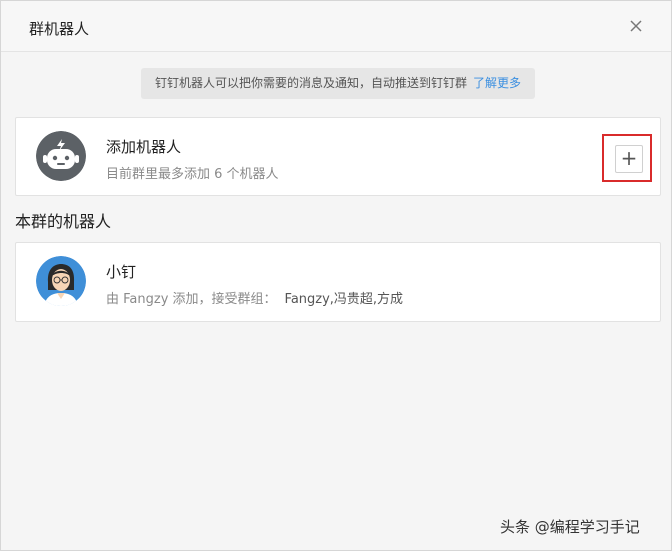  I want to click on robot-limit-text: 目前群里最多添加 6 个机器人, so click(192, 174).